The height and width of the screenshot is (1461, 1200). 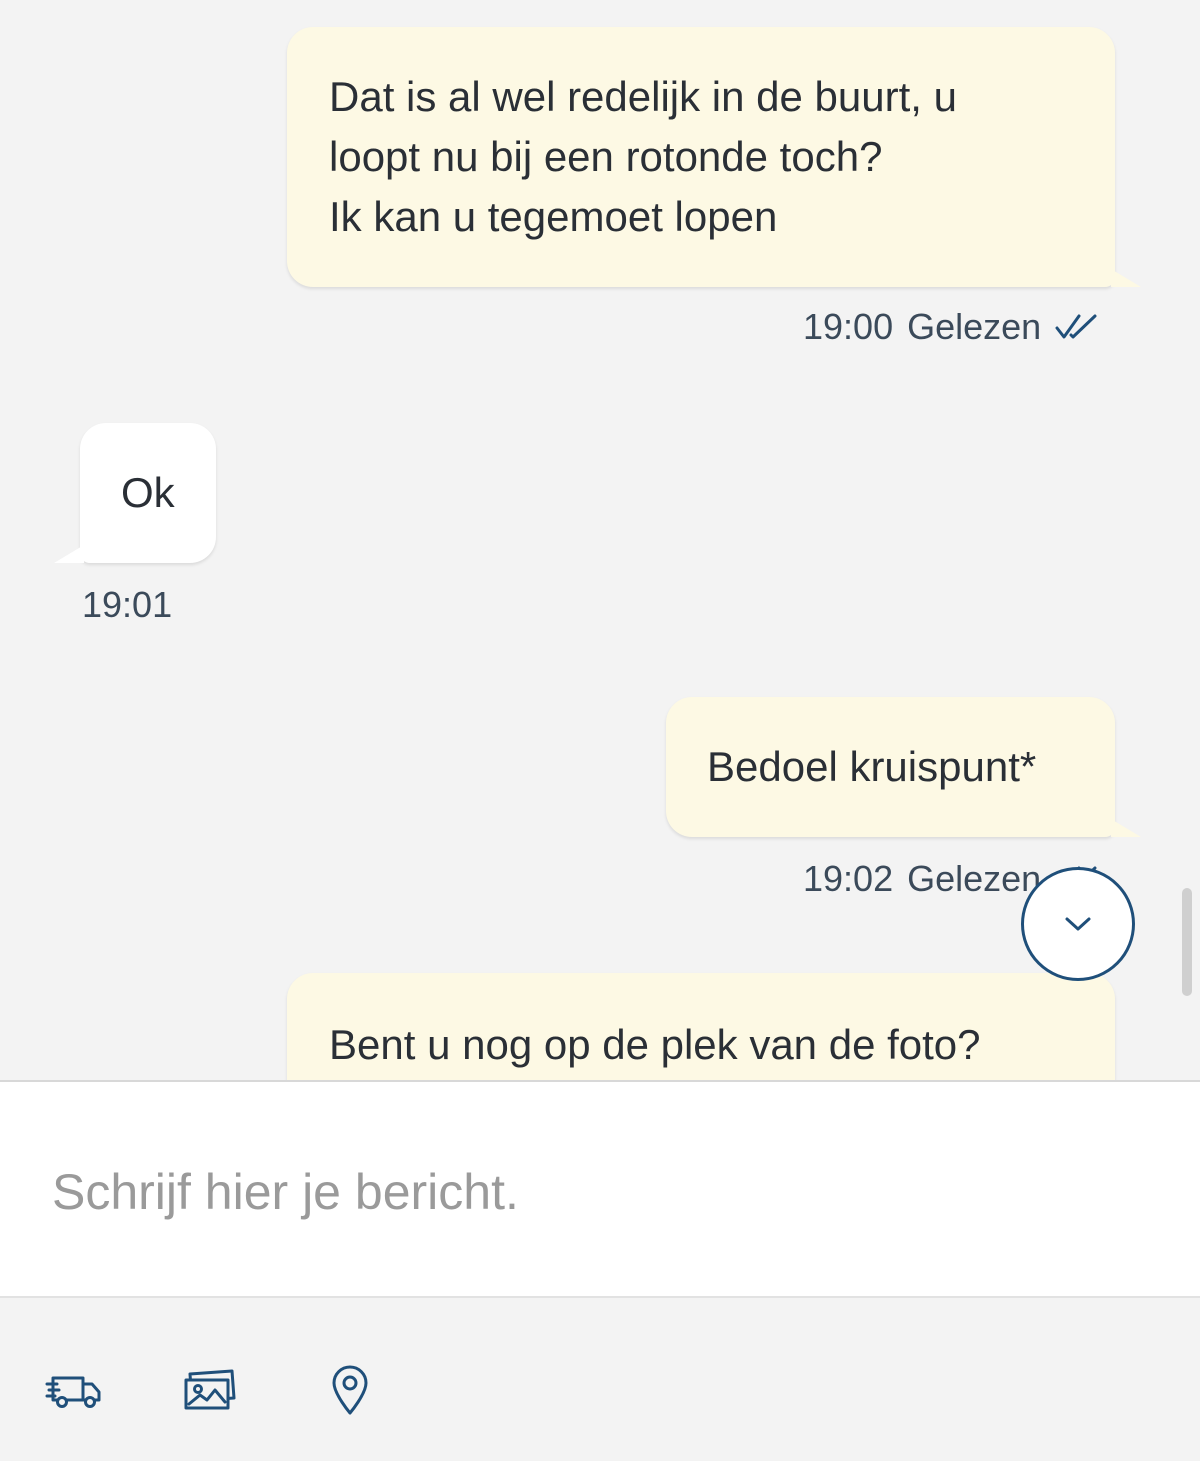 I want to click on message-text-line: Dat is al wel redelijk in de buurt, u, so click(x=643, y=96).